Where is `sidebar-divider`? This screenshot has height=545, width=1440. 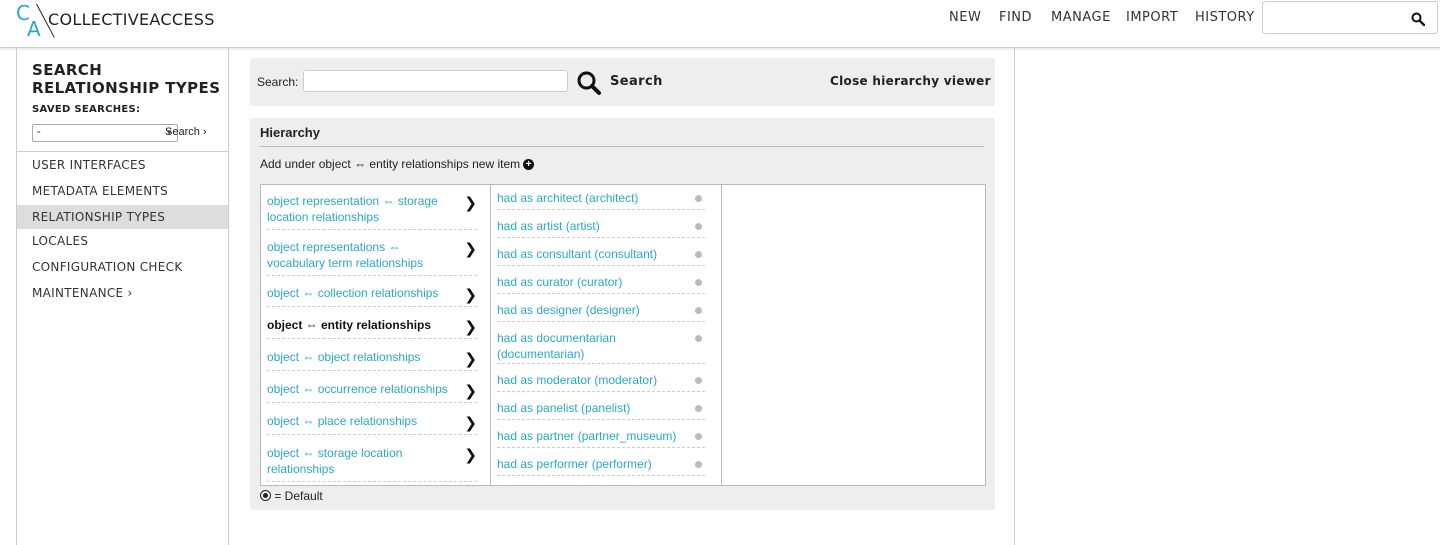
sidebar-divider is located at coordinates (122, 151).